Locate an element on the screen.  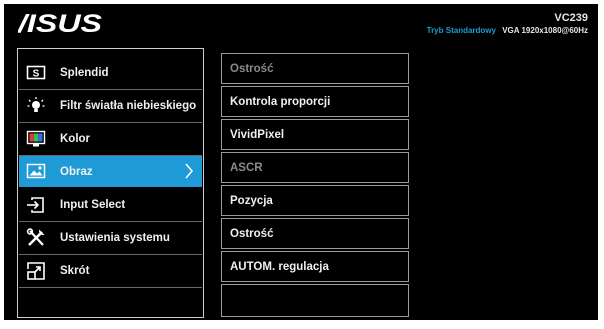
svg-text: /ISUS is located at coordinates (60, 23).